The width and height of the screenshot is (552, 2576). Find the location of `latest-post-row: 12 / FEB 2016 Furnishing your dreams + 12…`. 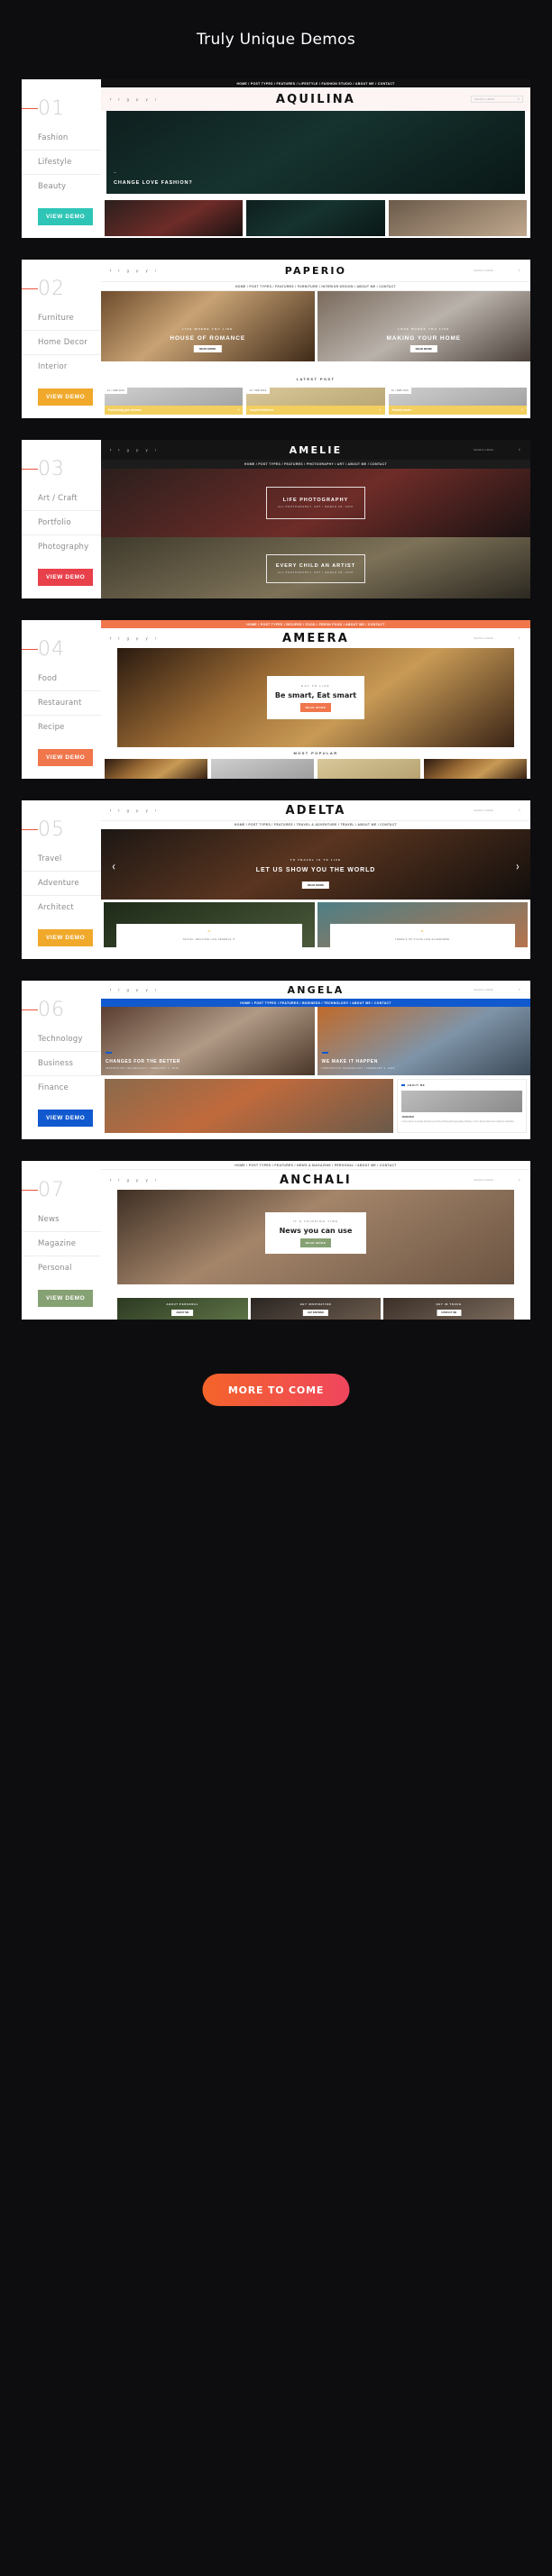

latest-post-row: 12 / FEB 2016 Furnishing your dreams + 12… is located at coordinates (315, 401).